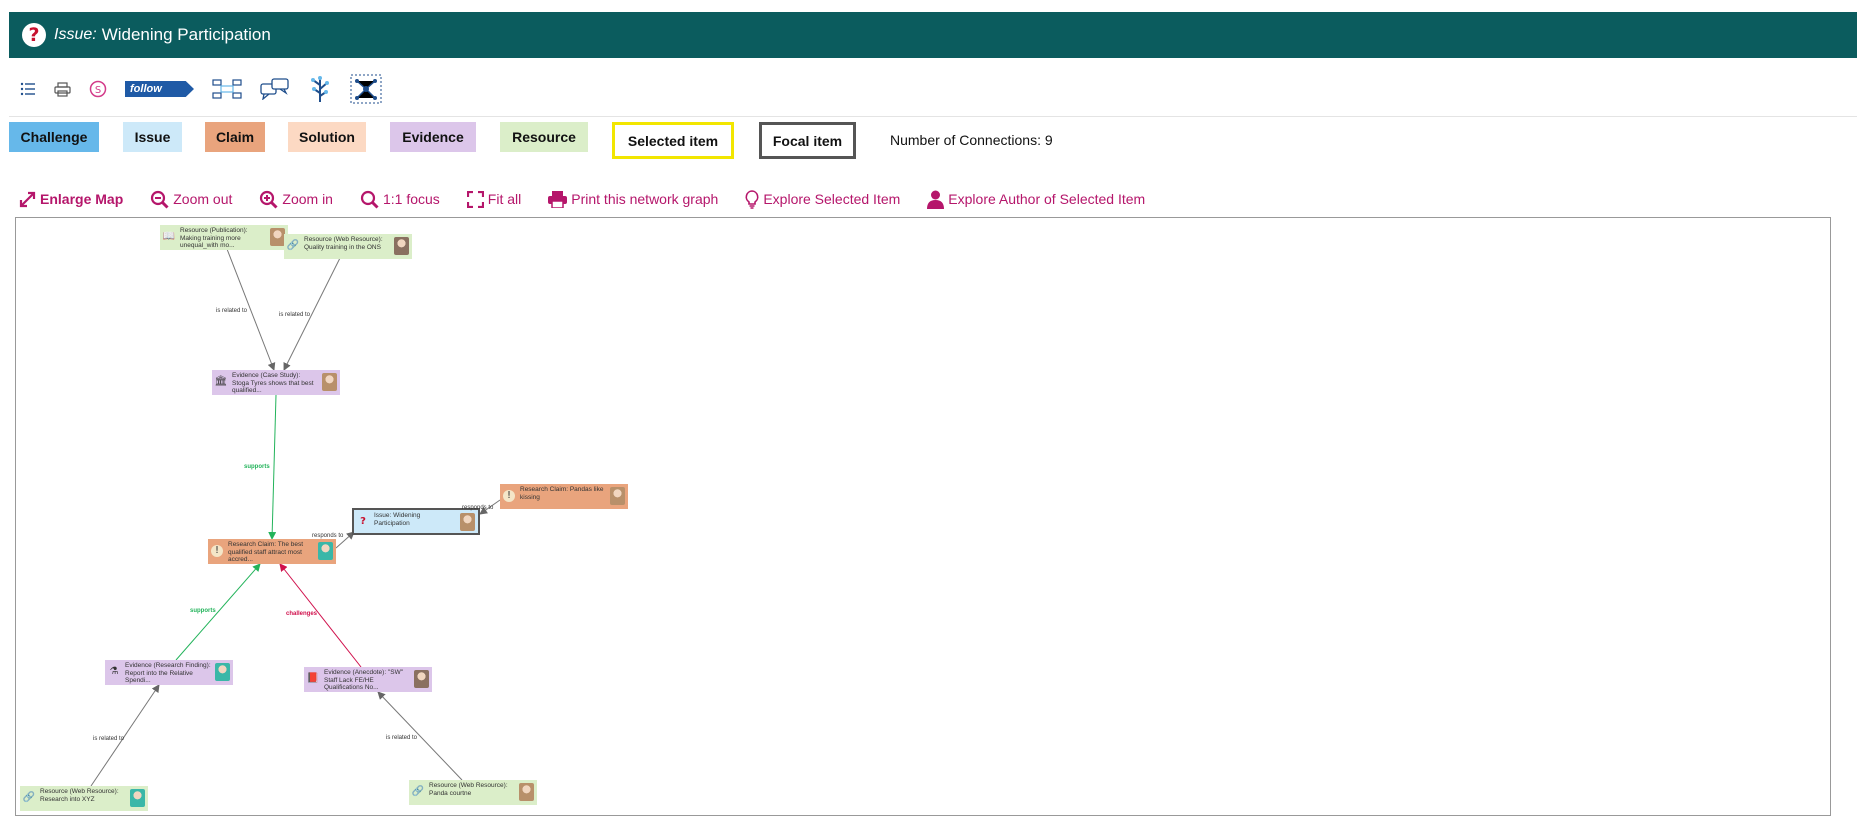 This screenshot has height=829, width=1866. What do you see at coordinates (807, 140) in the screenshot?
I see `legend-focal-item: Focal item` at bounding box center [807, 140].